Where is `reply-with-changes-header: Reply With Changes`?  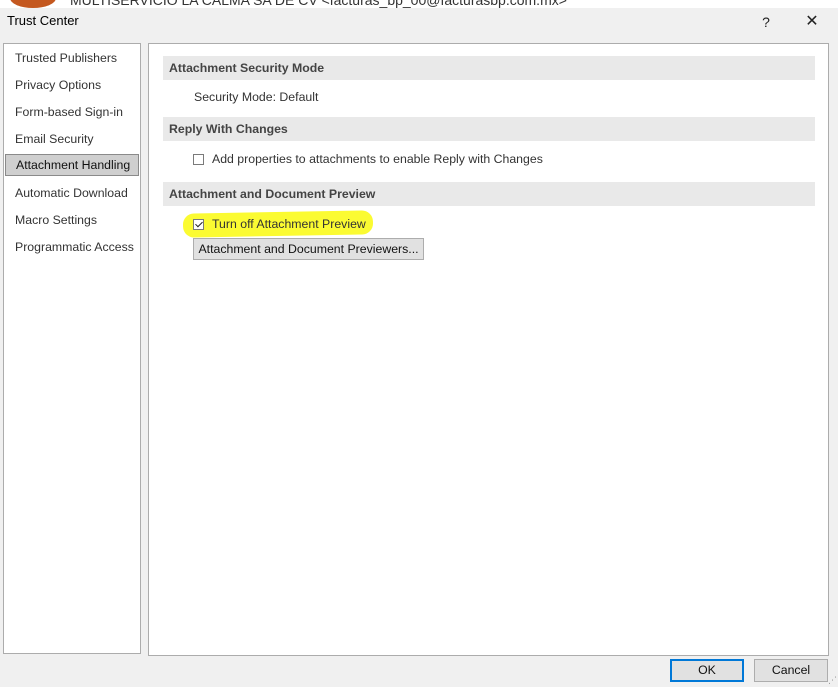
reply-with-changes-header: Reply With Changes is located at coordinates (489, 129).